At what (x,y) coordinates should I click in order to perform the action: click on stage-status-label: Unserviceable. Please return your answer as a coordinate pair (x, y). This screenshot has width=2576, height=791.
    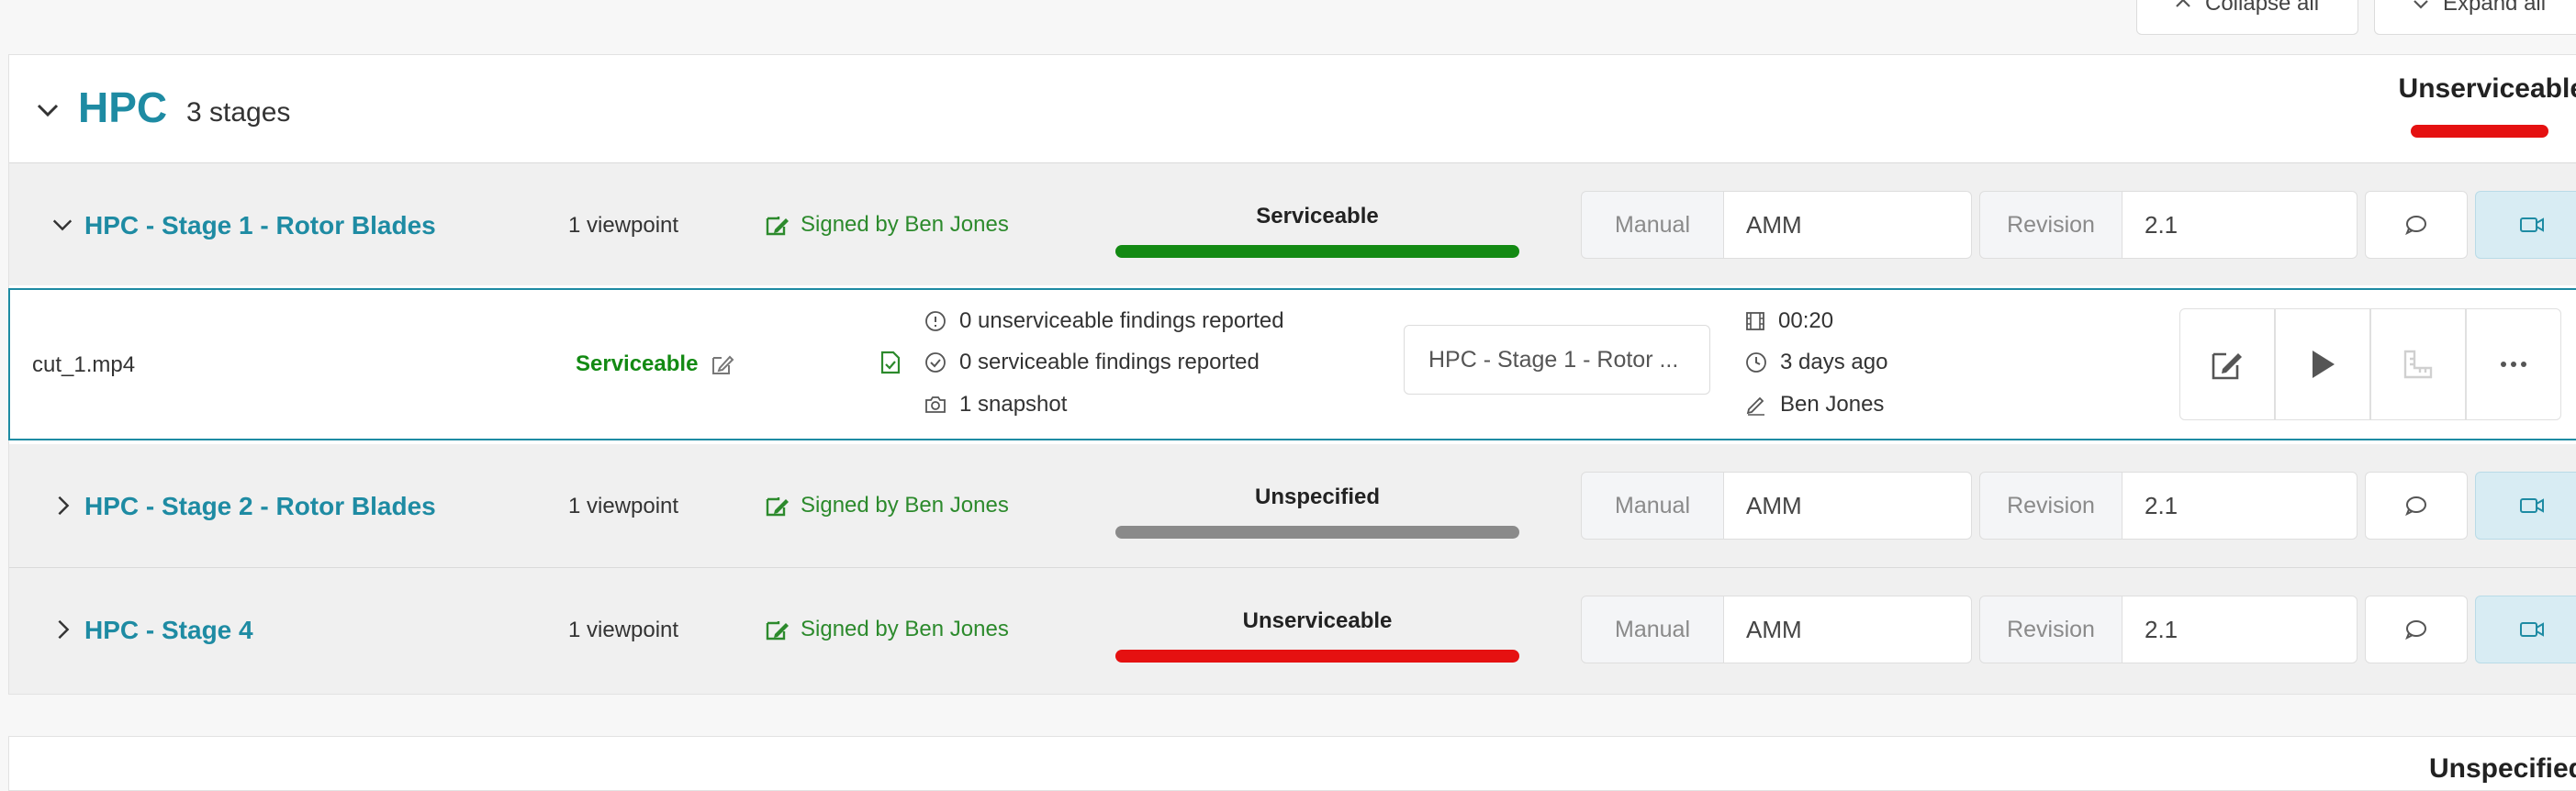
    Looking at the image, I should click on (1317, 621).